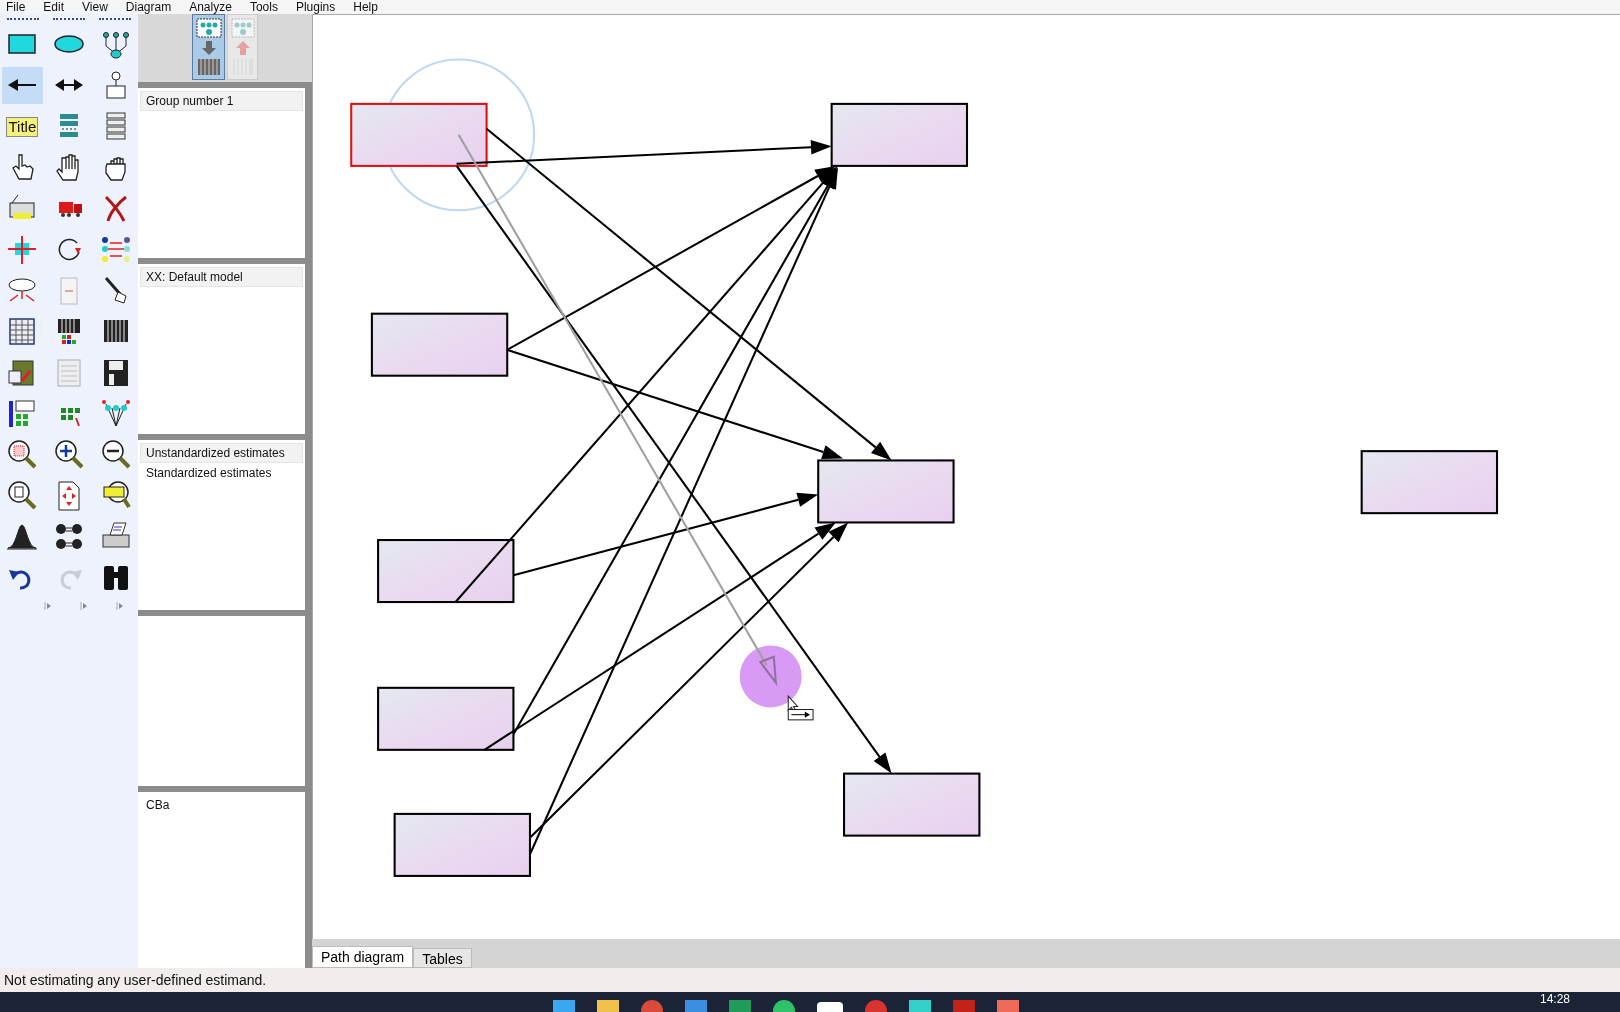 This screenshot has height=1012, width=1620. I want to click on model-view-button, so click(208, 47).